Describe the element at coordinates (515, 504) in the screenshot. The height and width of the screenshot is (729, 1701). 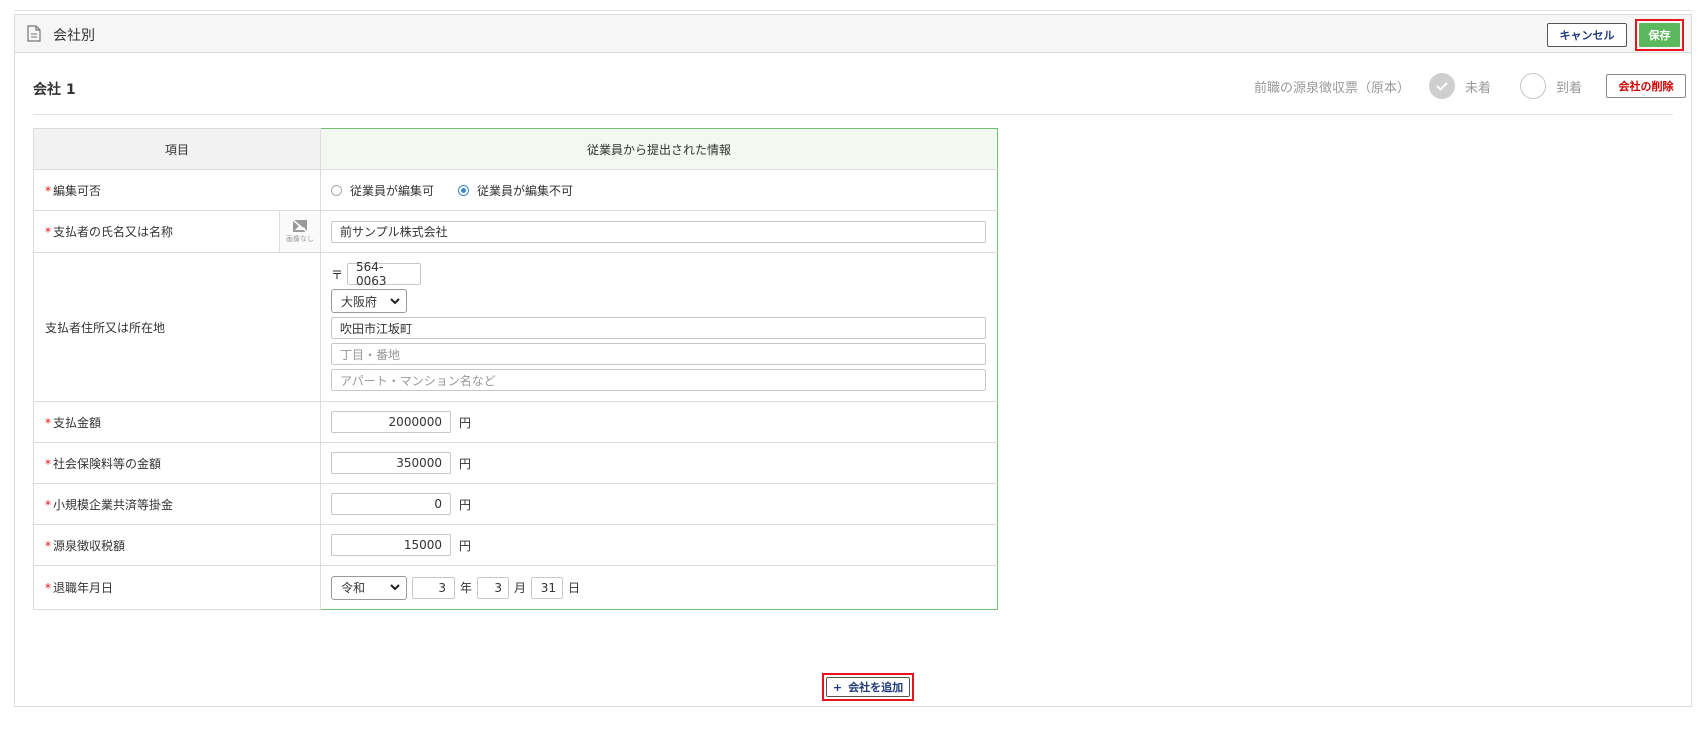
I see `row-small-business: * 小規模企業共済等掛金 0 円` at that location.